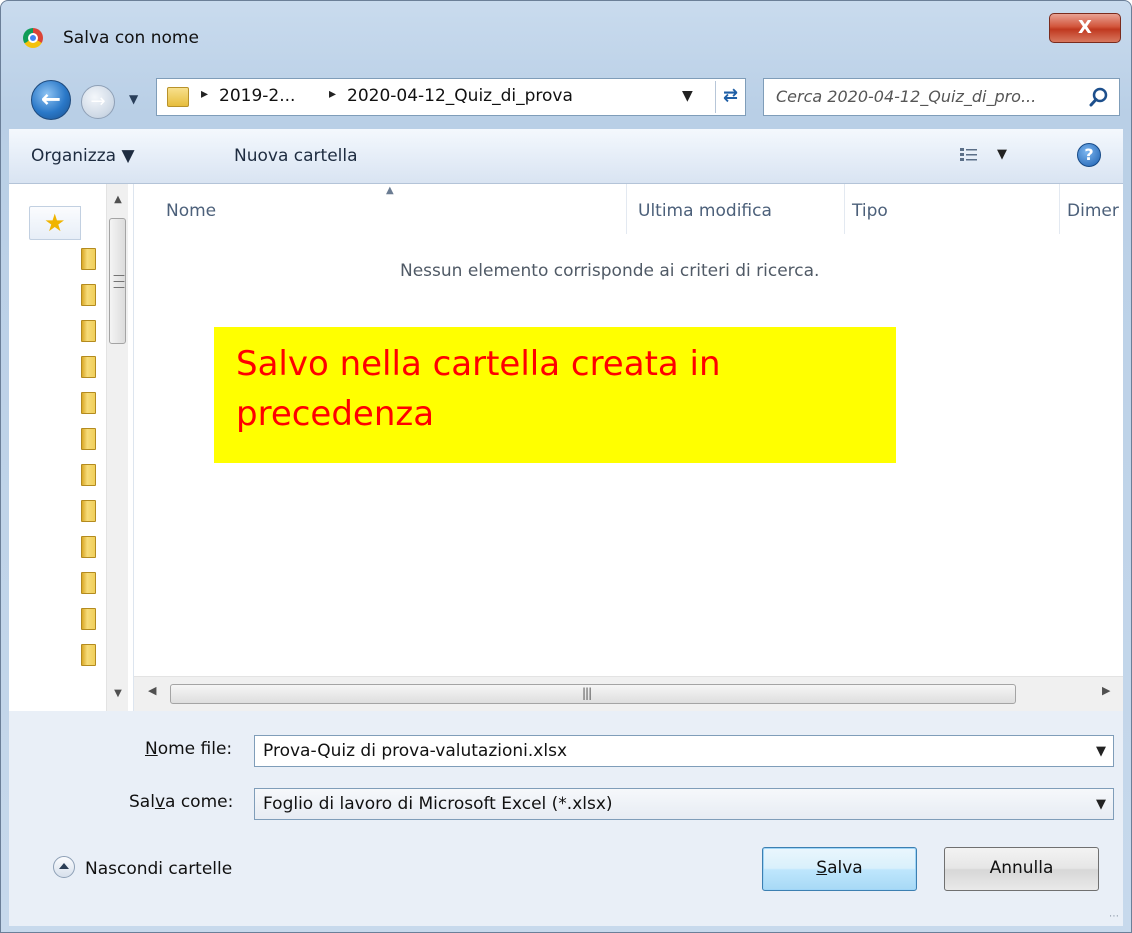 This screenshot has height=933, width=1132. Describe the element at coordinates (415, 751) in the screenshot. I see `filename-value: Prova-Quiz di prova-valutazioni.xlsx` at that location.